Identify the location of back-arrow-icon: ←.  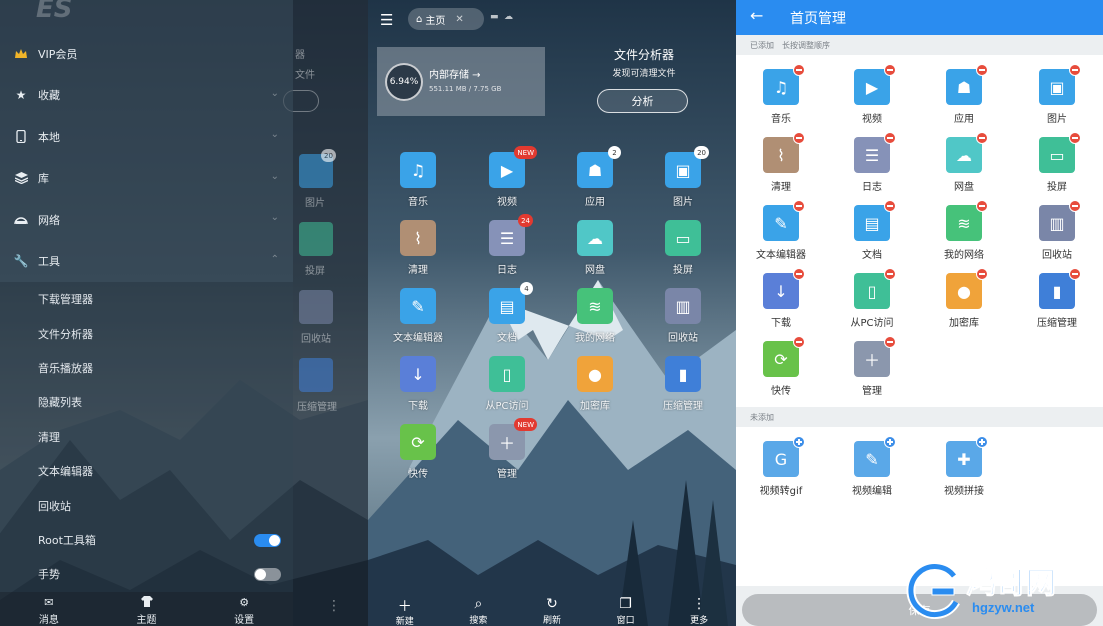
(756, 15).